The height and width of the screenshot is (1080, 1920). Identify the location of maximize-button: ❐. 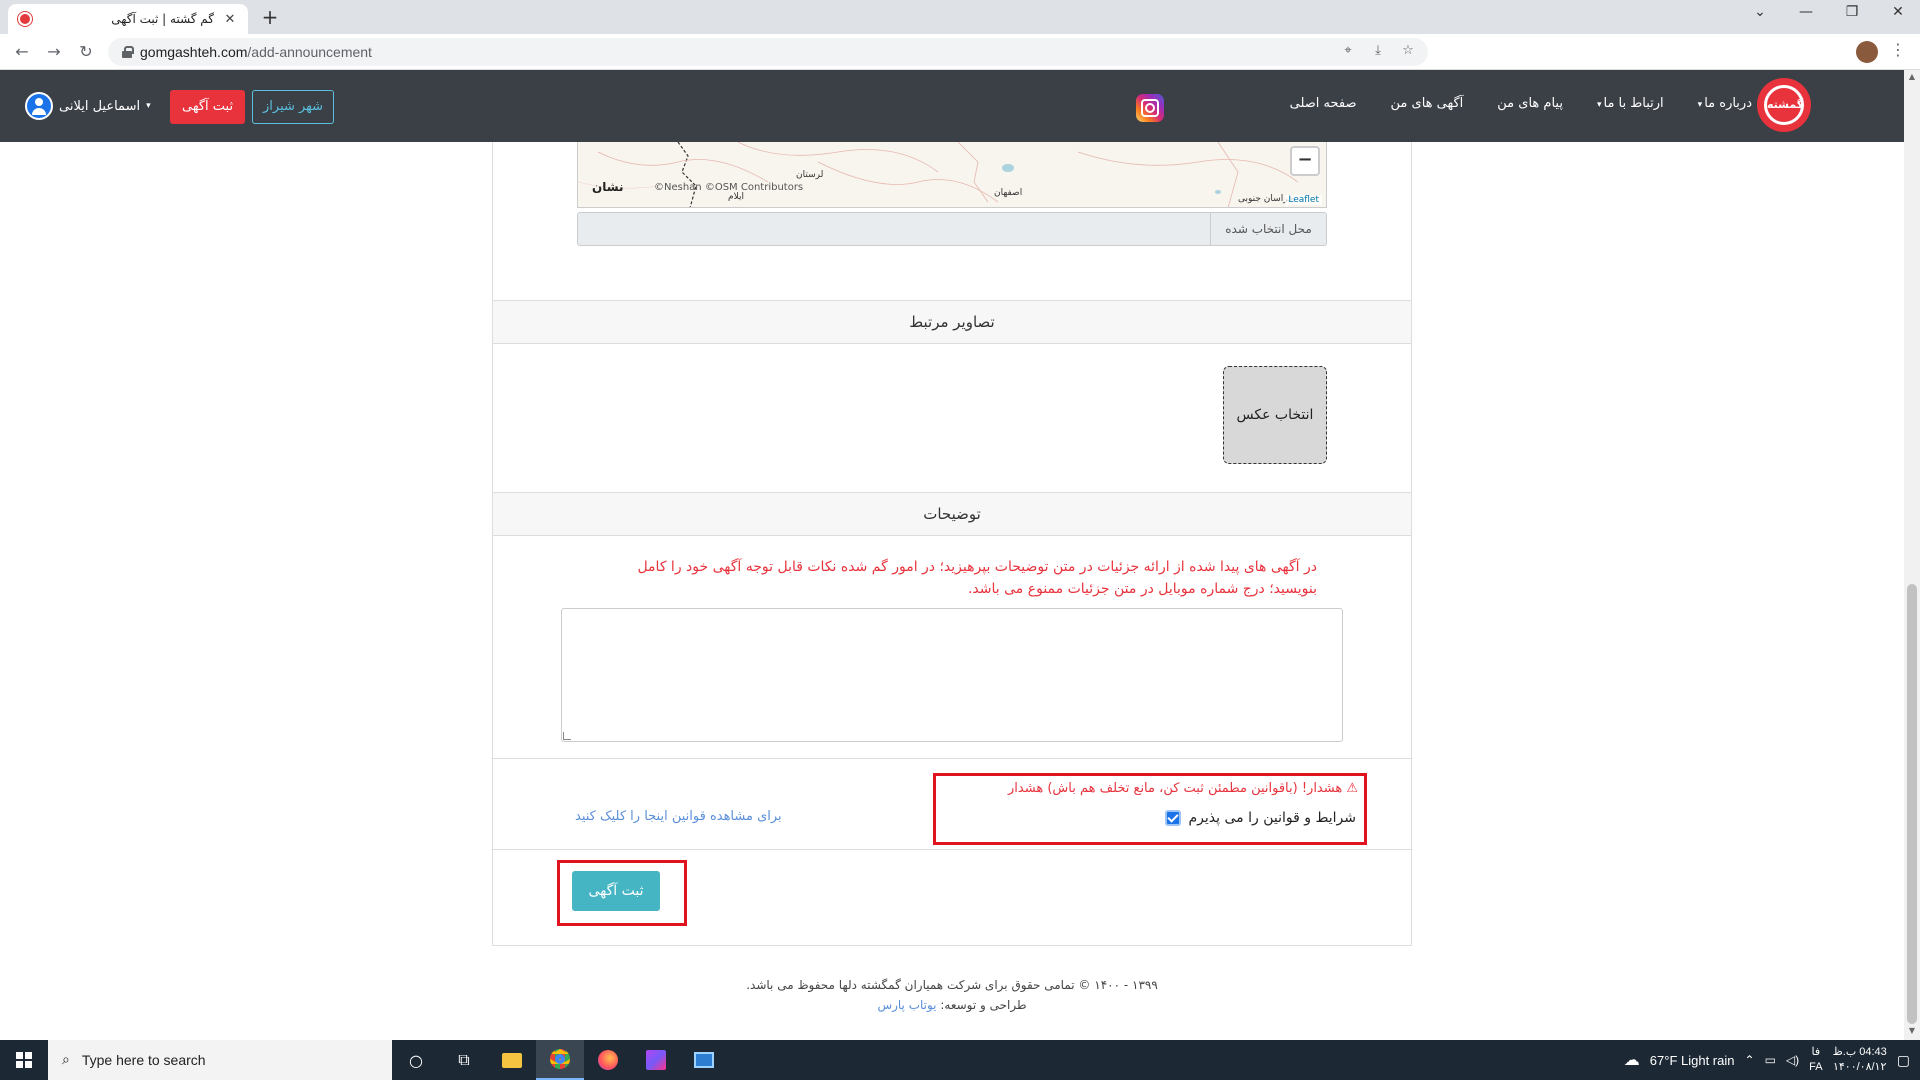
(1852, 12).